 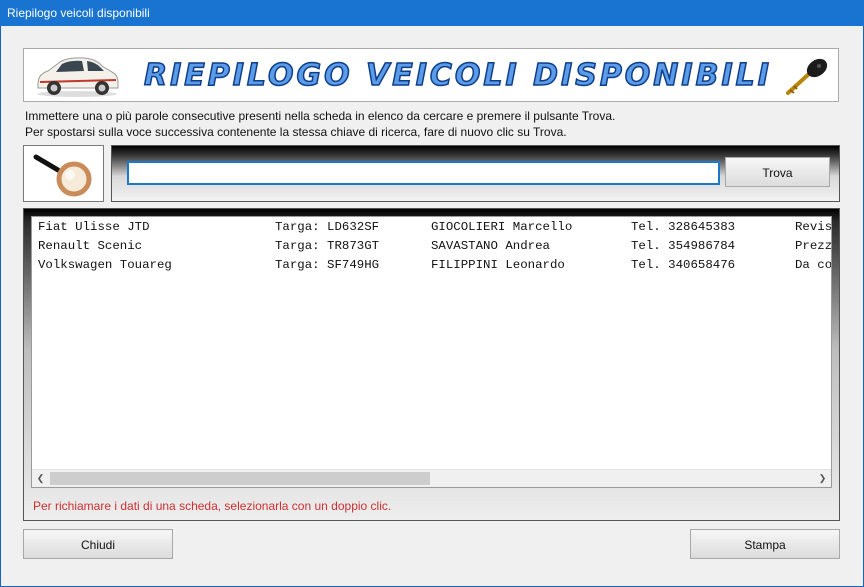 What do you see at coordinates (327, 227) in the screenshot?
I see `vehicle-plate: Targa: LD632SF` at bounding box center [327, 227].